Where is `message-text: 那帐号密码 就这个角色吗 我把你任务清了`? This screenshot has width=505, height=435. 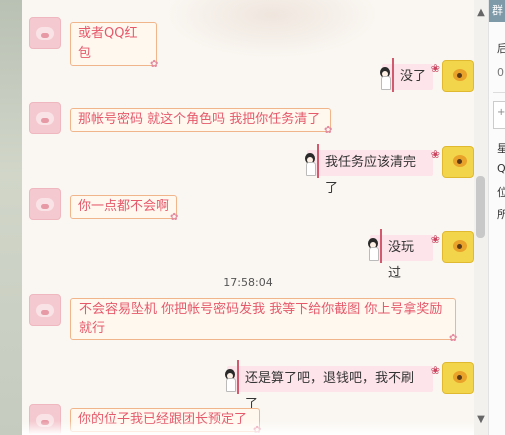
message-text: 那帐号密码 就这个角色吗 我把你任务清了 is located at coordinates (199, 119).